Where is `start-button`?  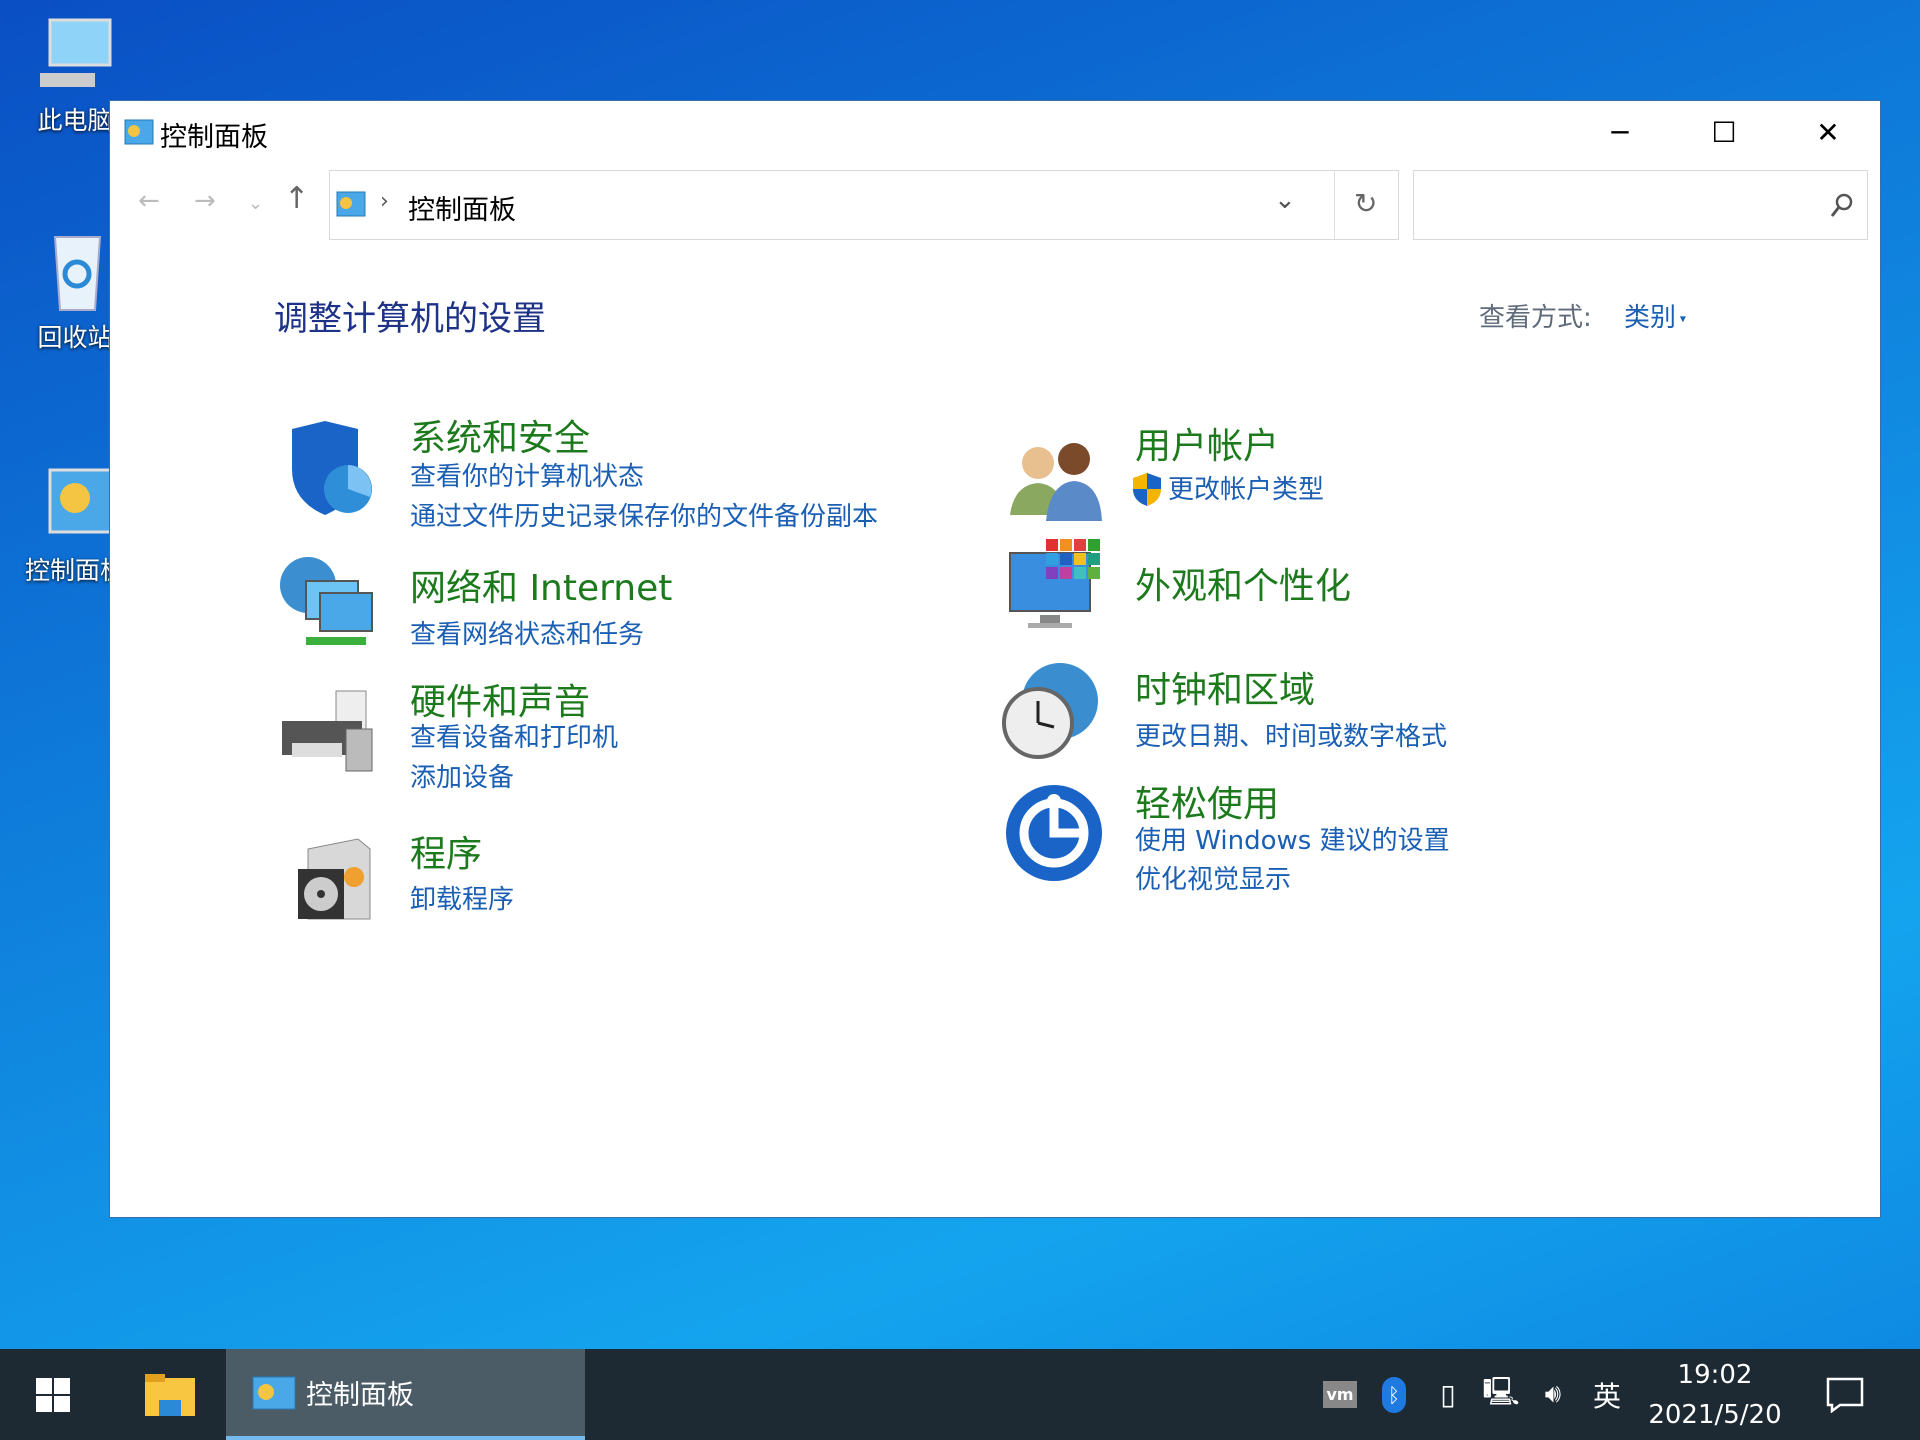 start-button is located at coordinates (52, 1394).